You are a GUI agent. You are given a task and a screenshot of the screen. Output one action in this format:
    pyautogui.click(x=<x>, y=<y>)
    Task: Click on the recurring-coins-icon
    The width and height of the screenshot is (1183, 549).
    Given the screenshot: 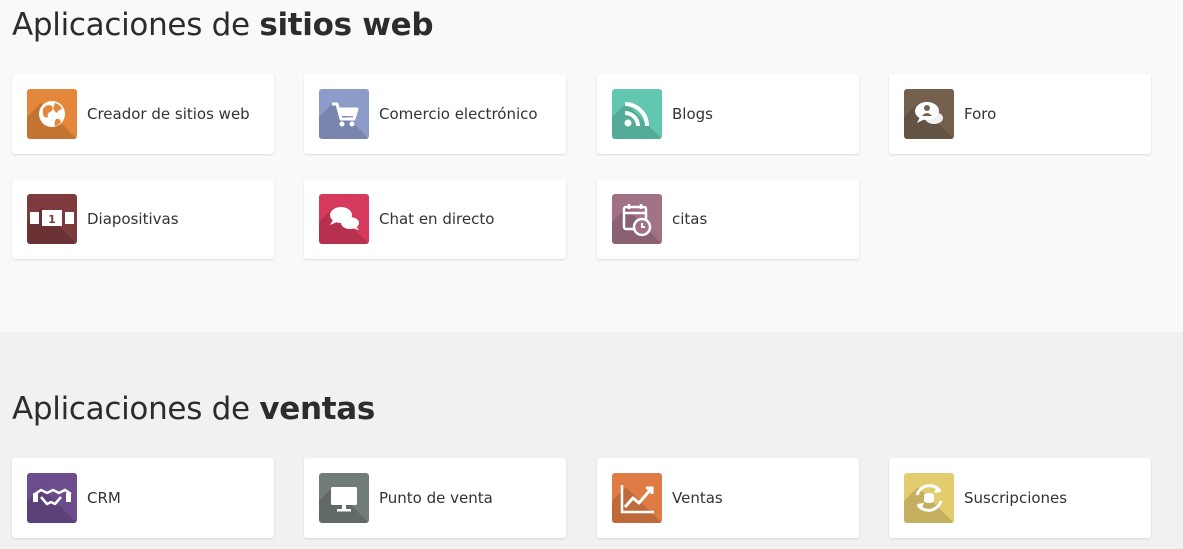 What is the action you would take?
    pyautogui.click(x=929, y=498)
    